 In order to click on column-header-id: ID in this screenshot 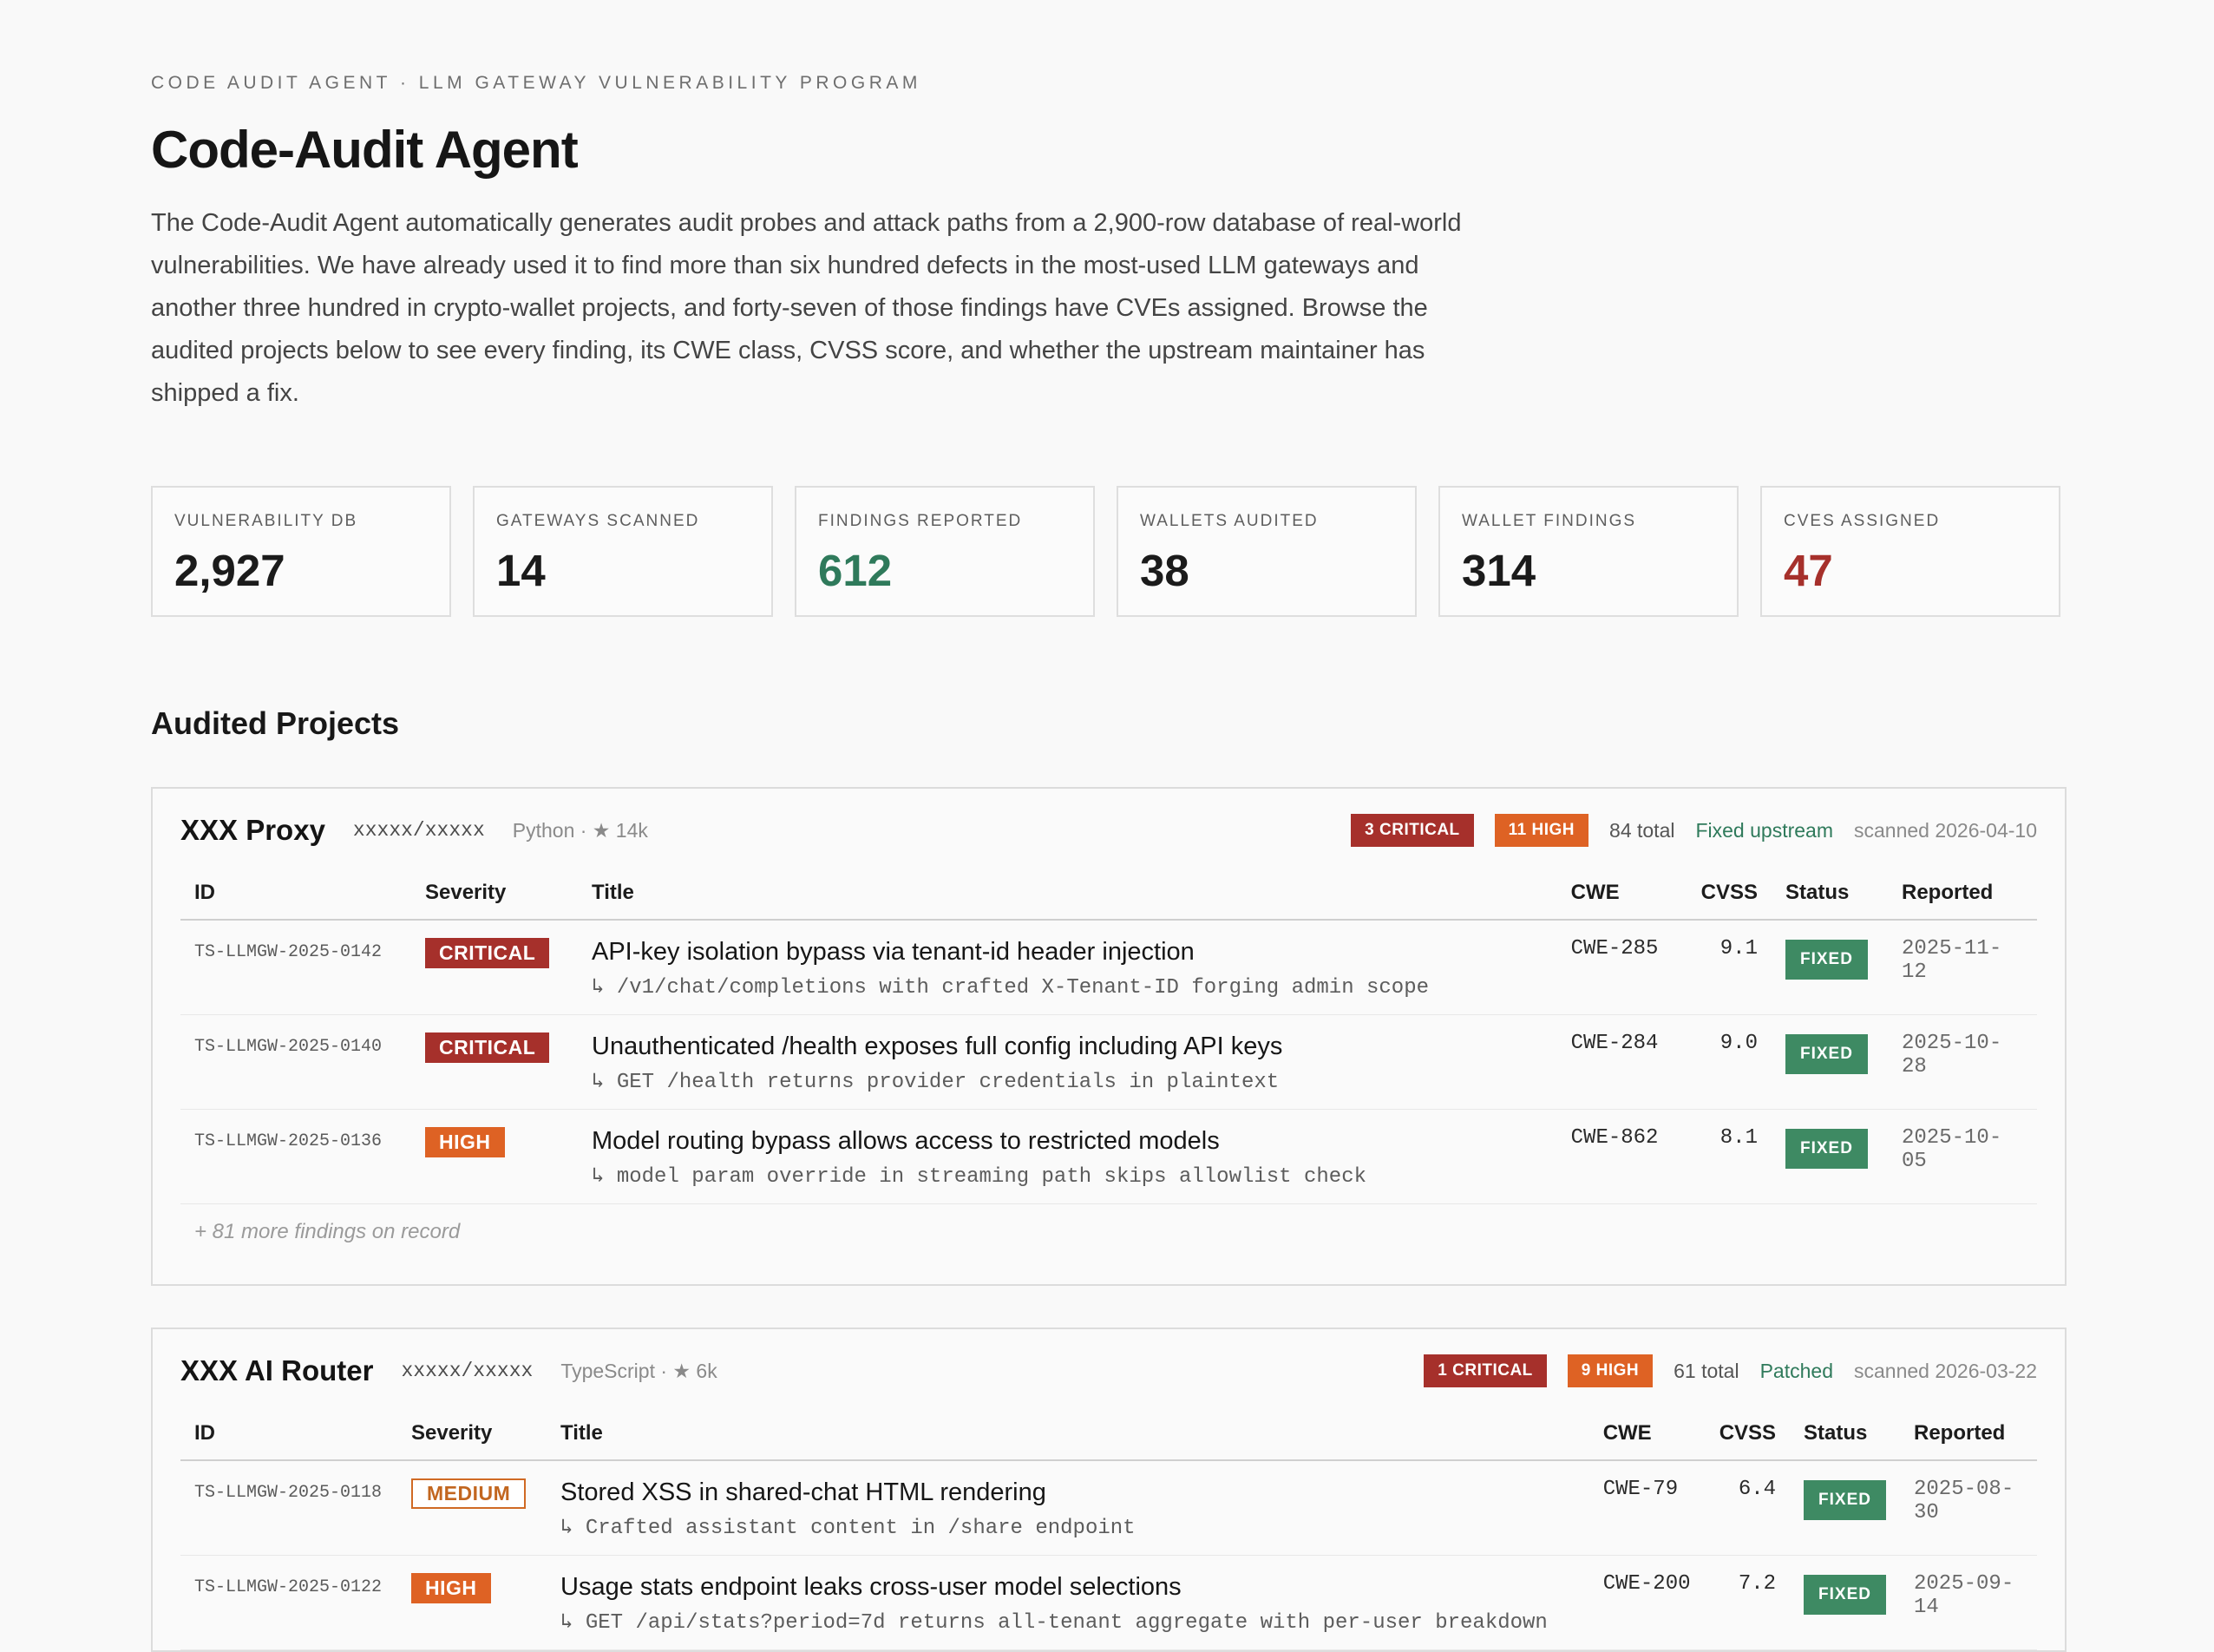, I will do `click(295, 901)`.